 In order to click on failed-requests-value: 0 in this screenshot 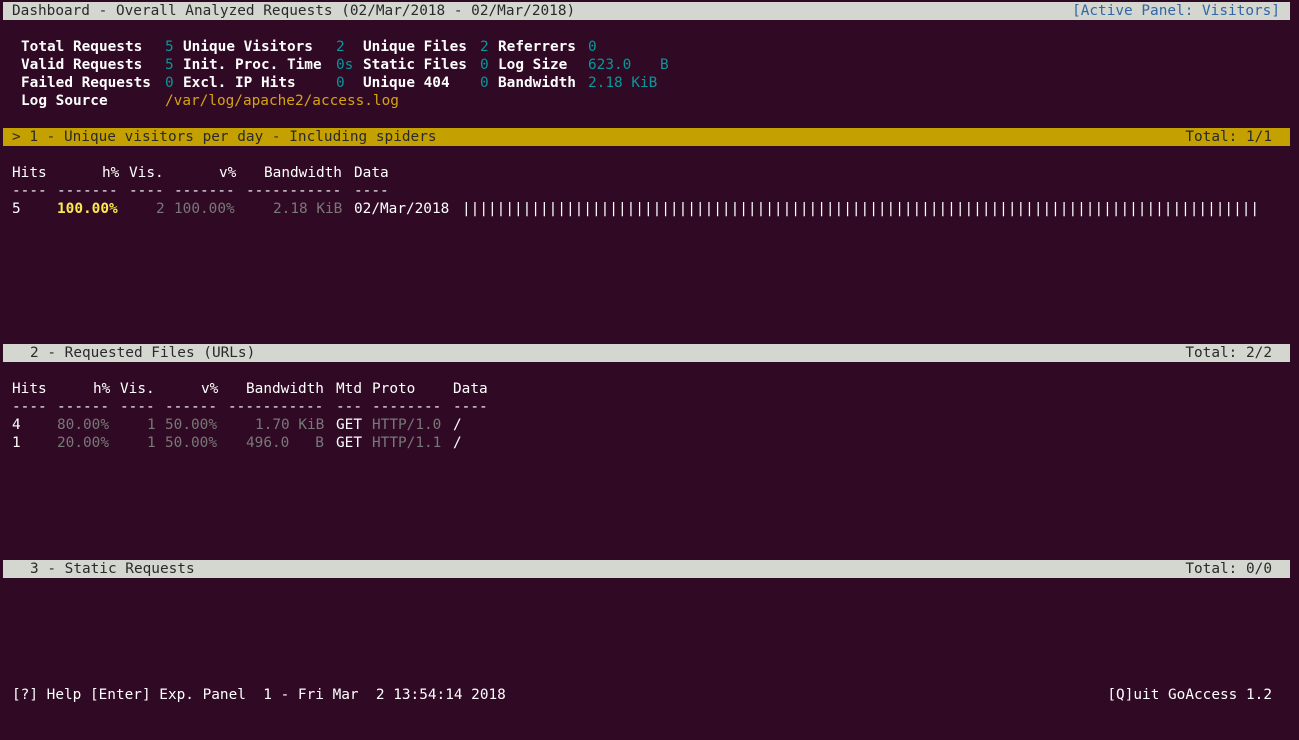, I will do `click(169, 83)`.